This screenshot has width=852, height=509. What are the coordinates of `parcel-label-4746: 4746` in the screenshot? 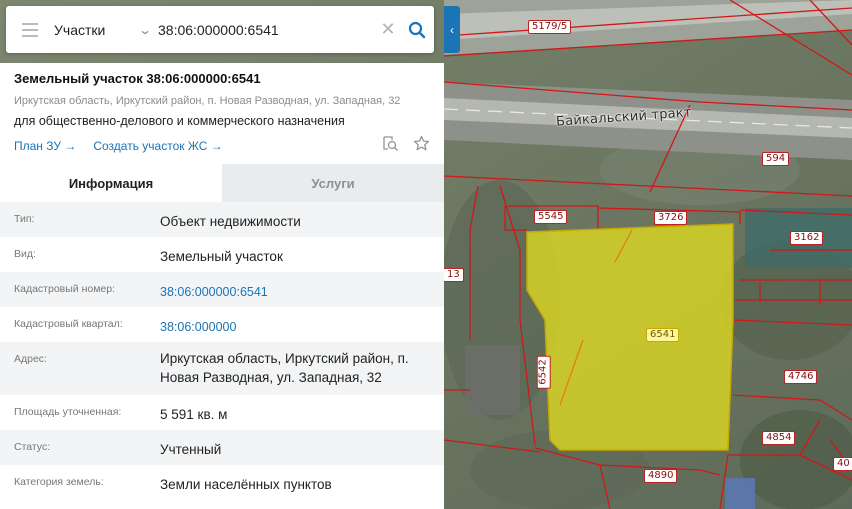 It's located at (801, 377).